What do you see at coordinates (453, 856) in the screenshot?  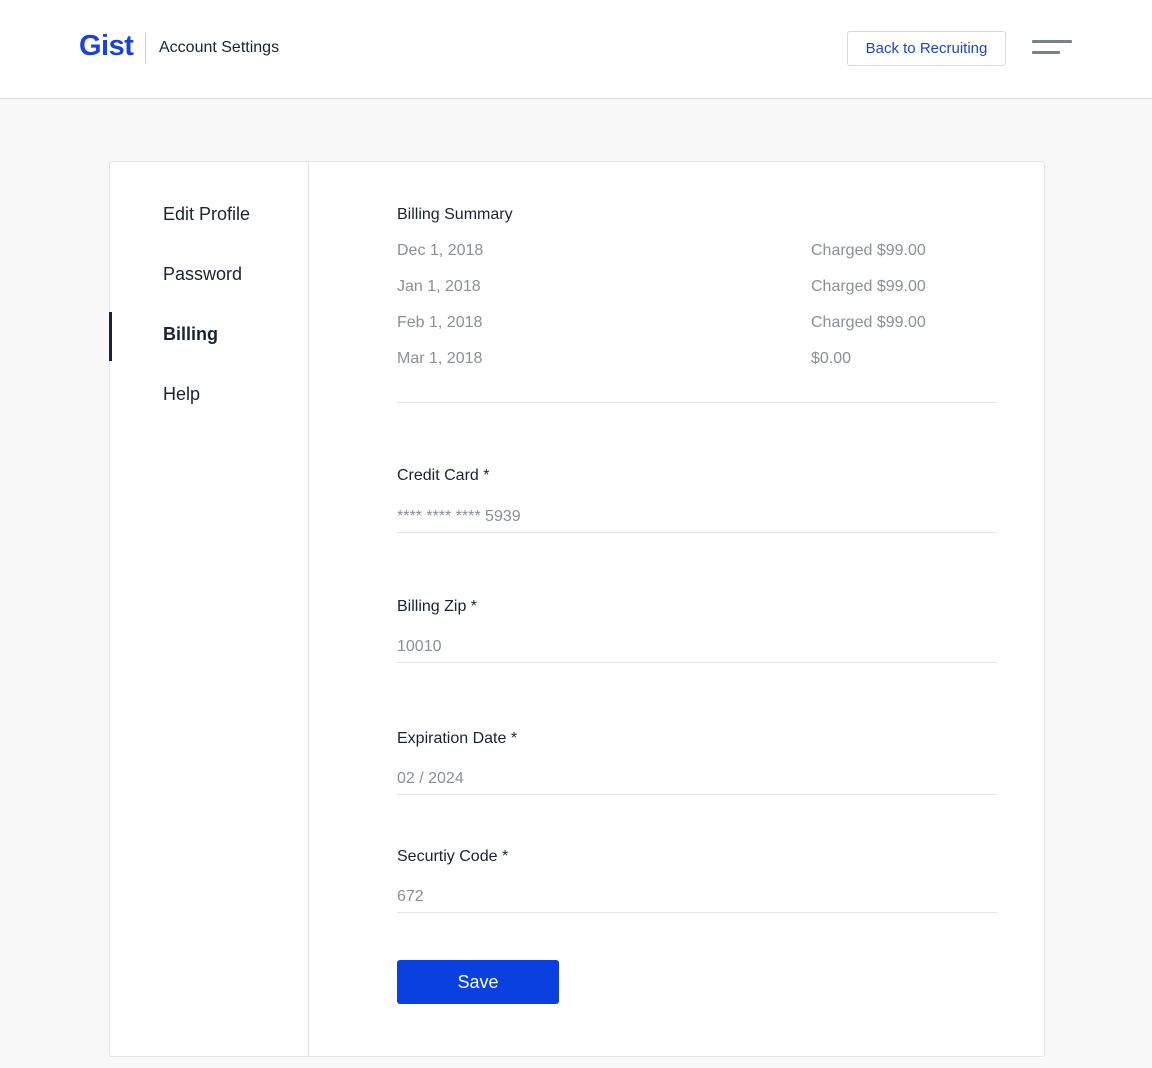 I see `security-code-label: Securtiy Code *` at bounding box center [453, 856].